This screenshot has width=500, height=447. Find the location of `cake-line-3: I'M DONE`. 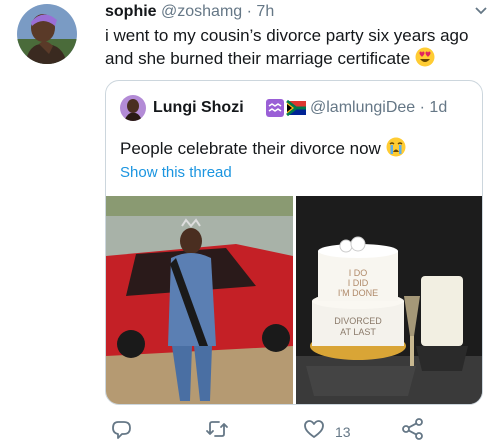

cake-line-3: I'M DONE is located at coordinates (358, 293).